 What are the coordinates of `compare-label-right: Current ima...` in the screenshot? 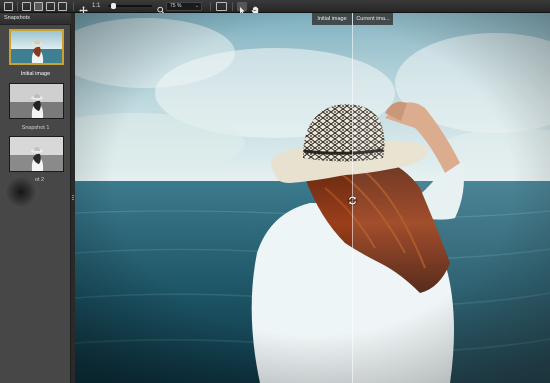 It's located at (373, 19).